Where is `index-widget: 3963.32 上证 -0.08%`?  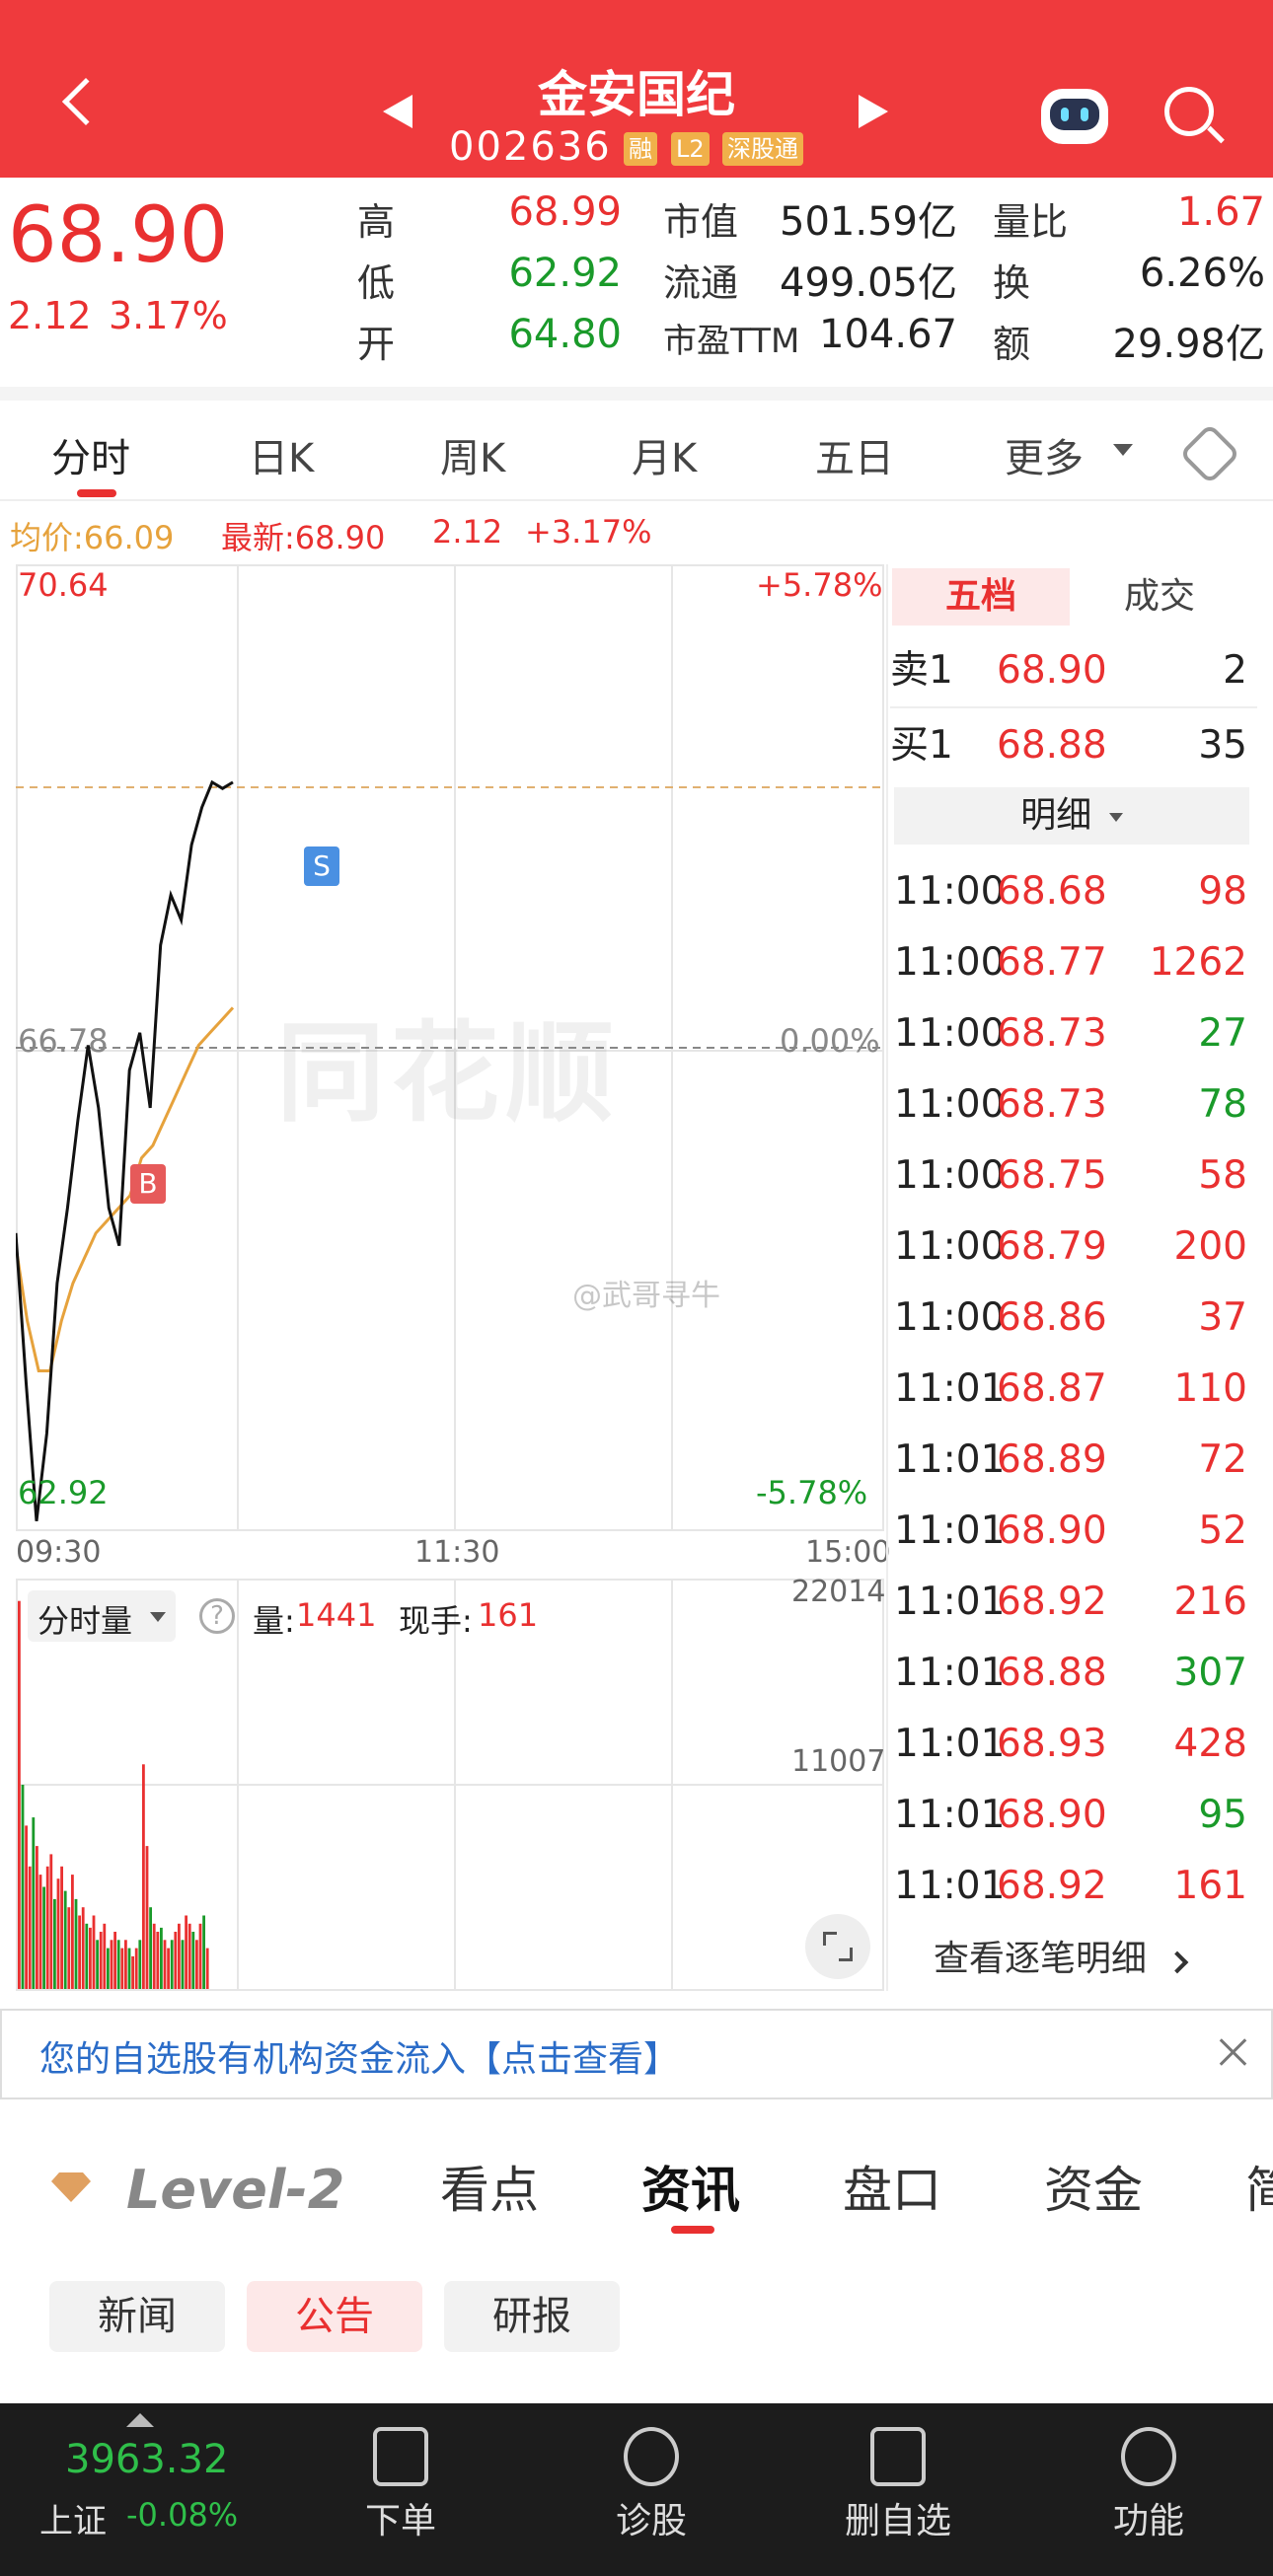
index-widget: 3963.32 上证 -0.08% is located at coordinates (133, 2489).